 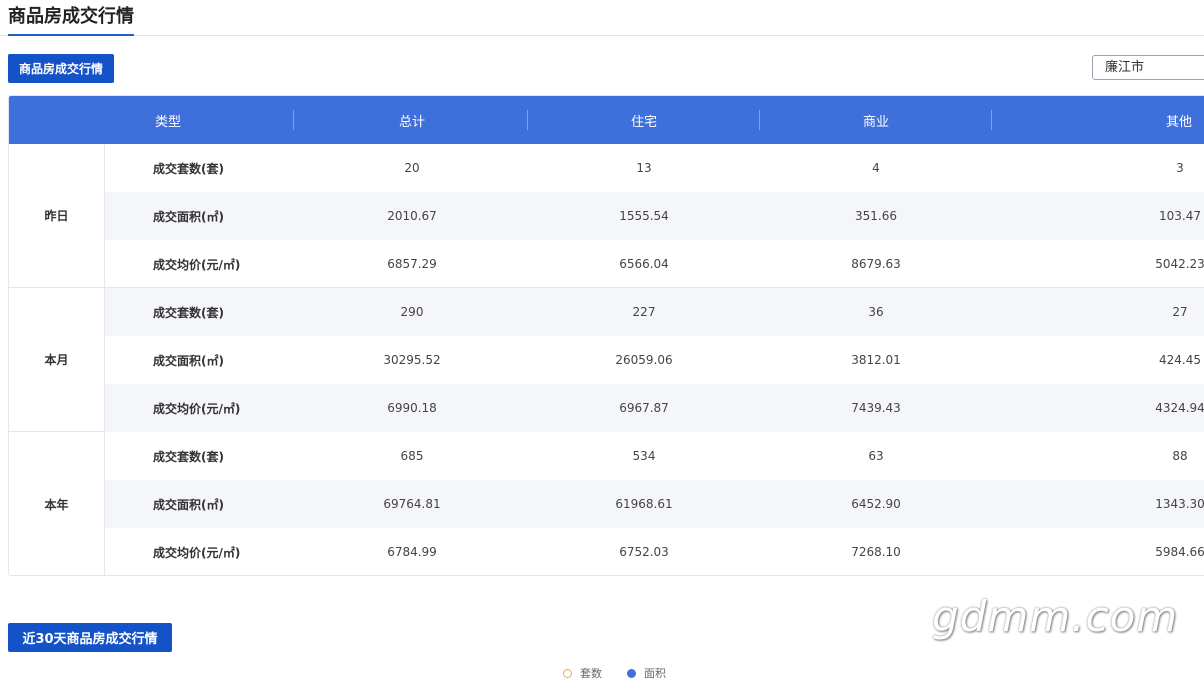 I want to click on header-residential: 住宅, so click(x=643, y=122).